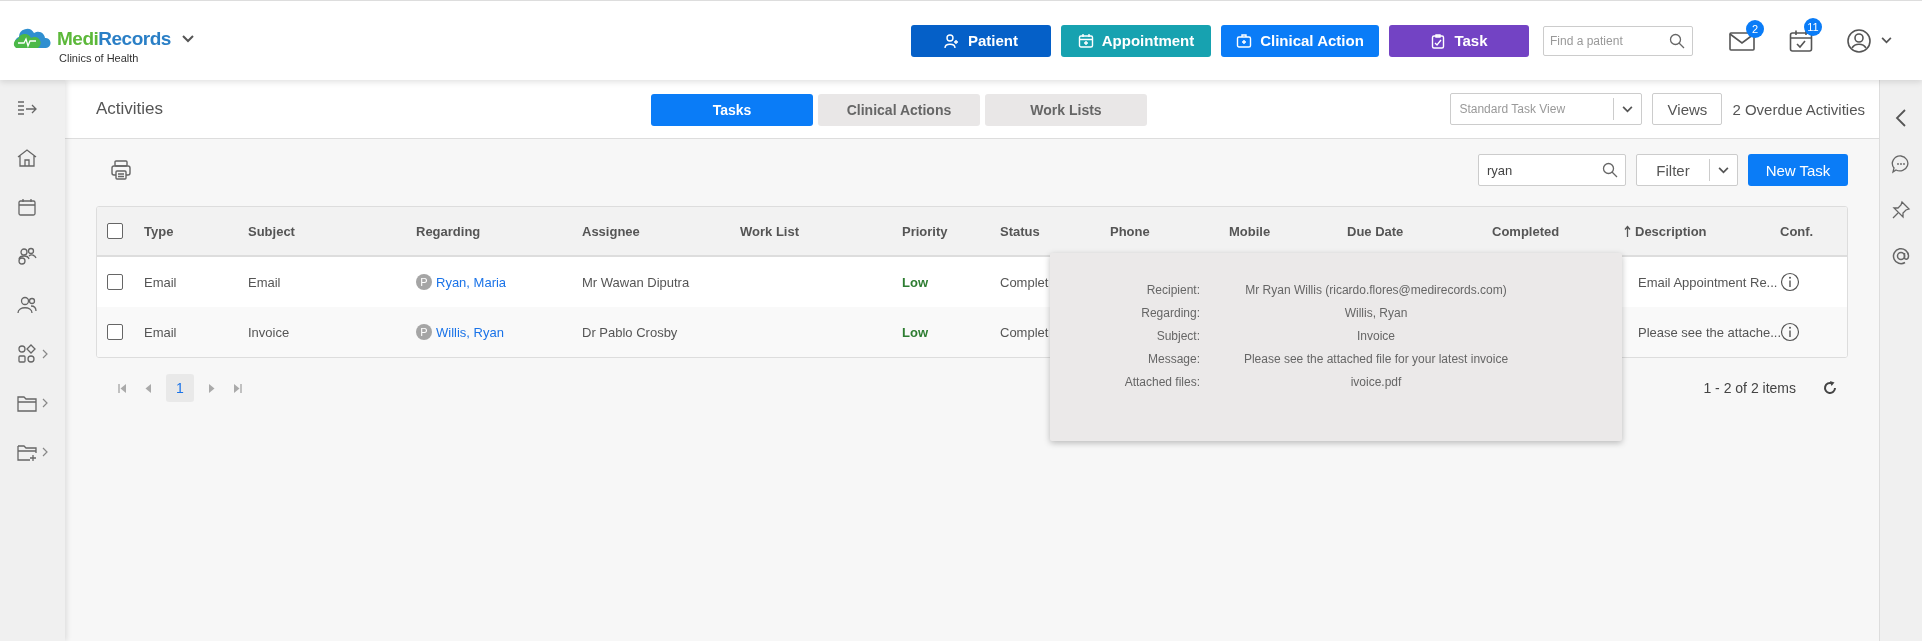 This screenshot has height=641, width=1922. What do you see at coordinates (1177, 336) in the screenshot?
I see `tooltip-label: Subject:` at bounding box center [1177, 336].